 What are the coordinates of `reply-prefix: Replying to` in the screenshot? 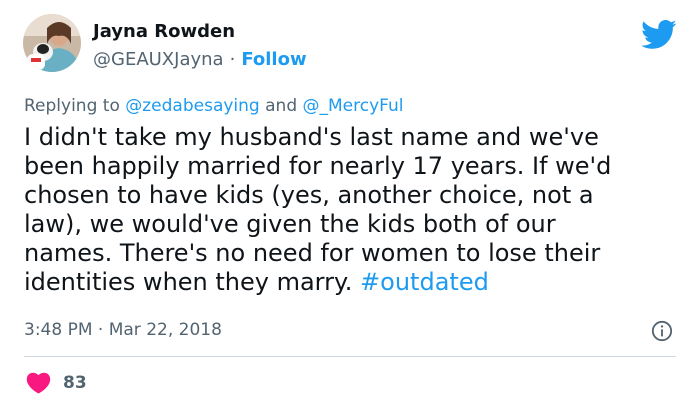 It's located at (75, 106).